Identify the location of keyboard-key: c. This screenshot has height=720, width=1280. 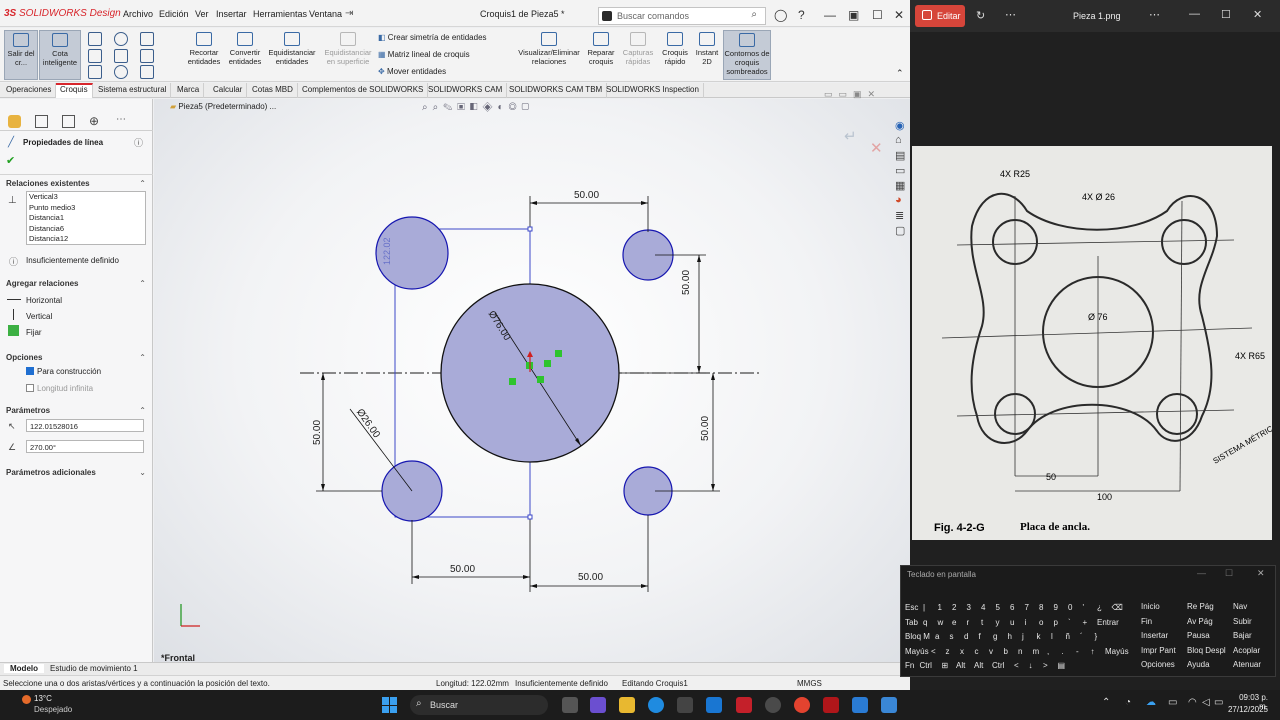
(982, 651).